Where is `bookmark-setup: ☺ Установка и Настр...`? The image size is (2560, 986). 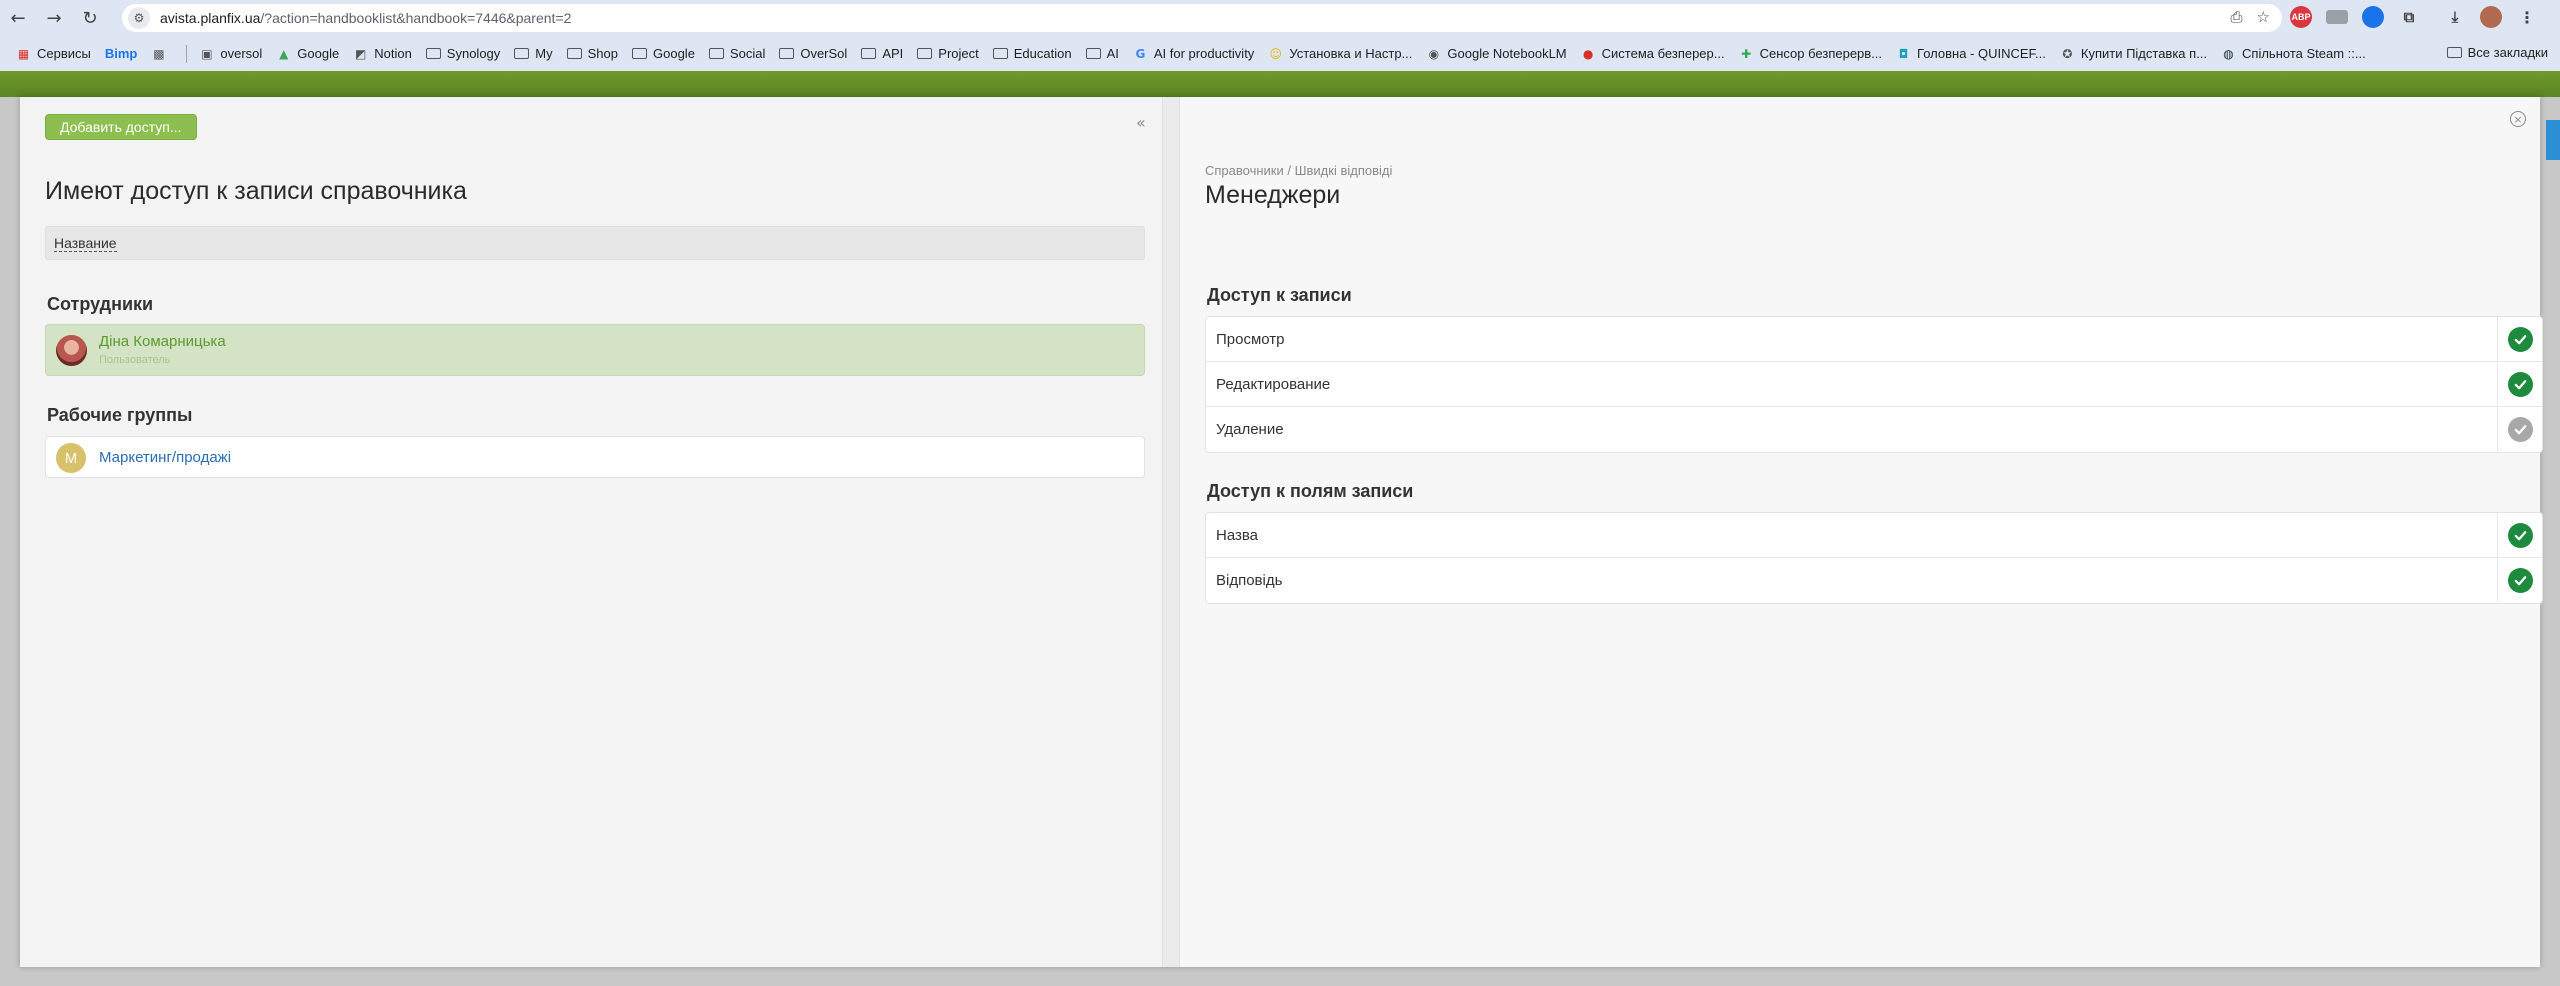
bookmark-setup: ☺ Установка и Настр... is located at coordinates (1340, 53).